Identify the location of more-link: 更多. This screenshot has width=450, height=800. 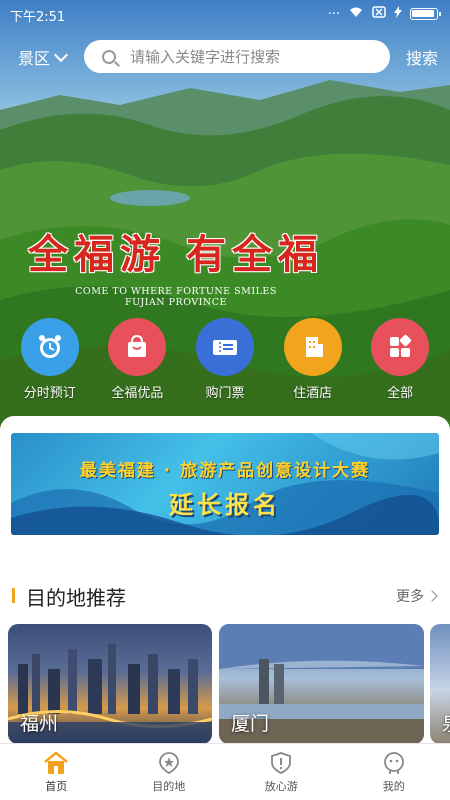
(417, 596).